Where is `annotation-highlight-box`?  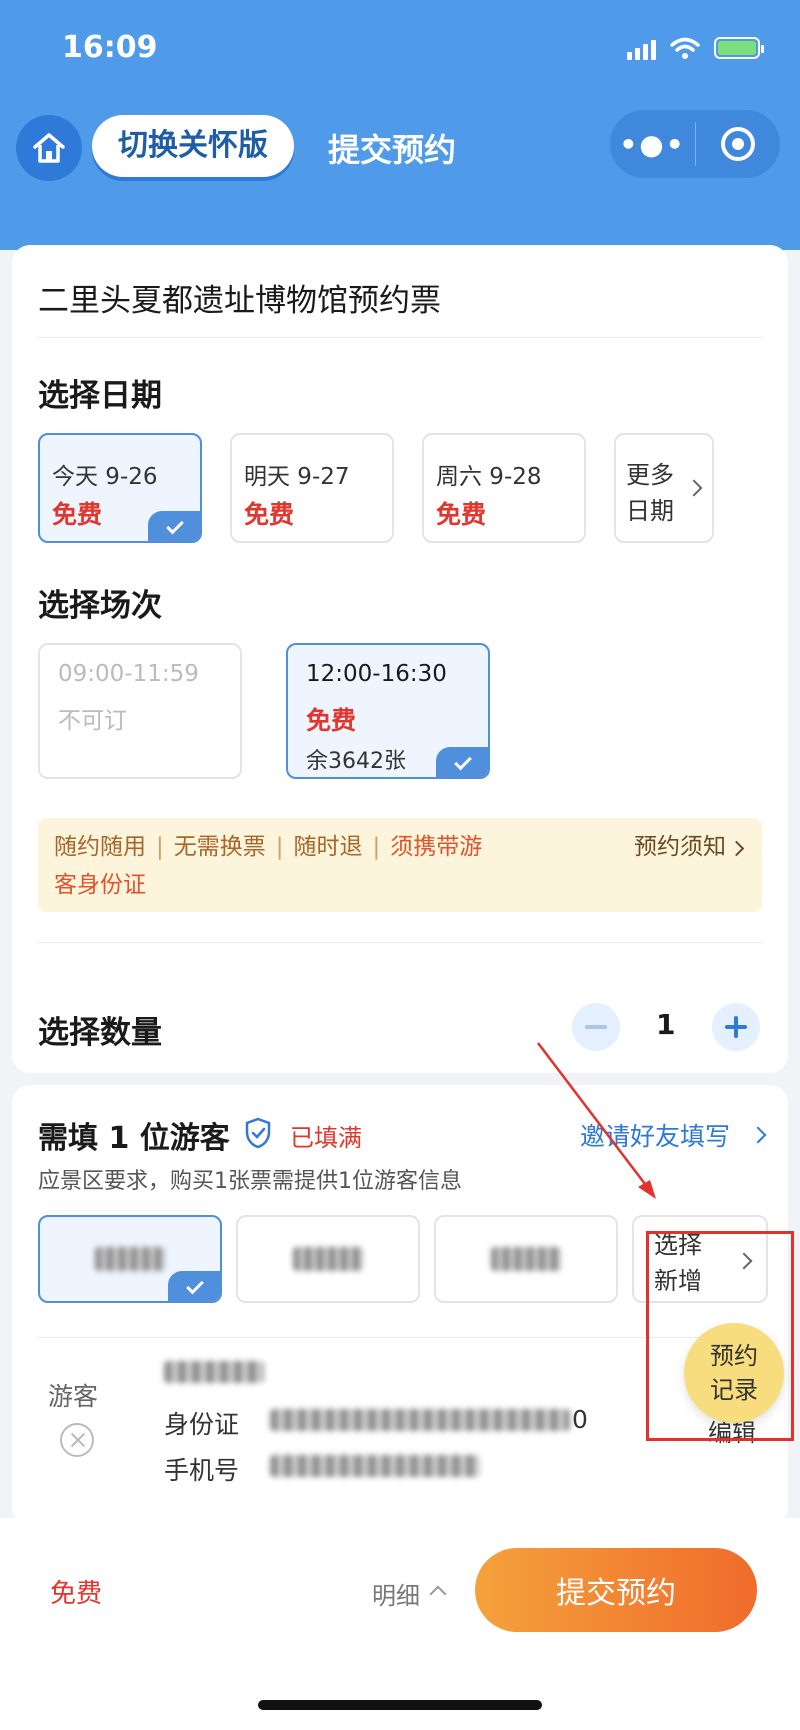 annotation-highlight-box is located at coordinates (720, 1336).